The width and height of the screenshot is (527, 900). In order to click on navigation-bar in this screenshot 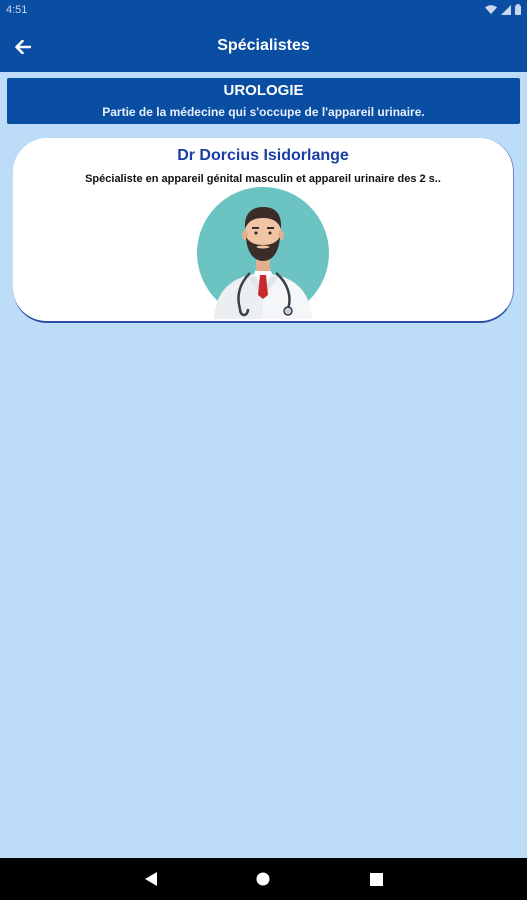, I will do `click(263, 879)`.